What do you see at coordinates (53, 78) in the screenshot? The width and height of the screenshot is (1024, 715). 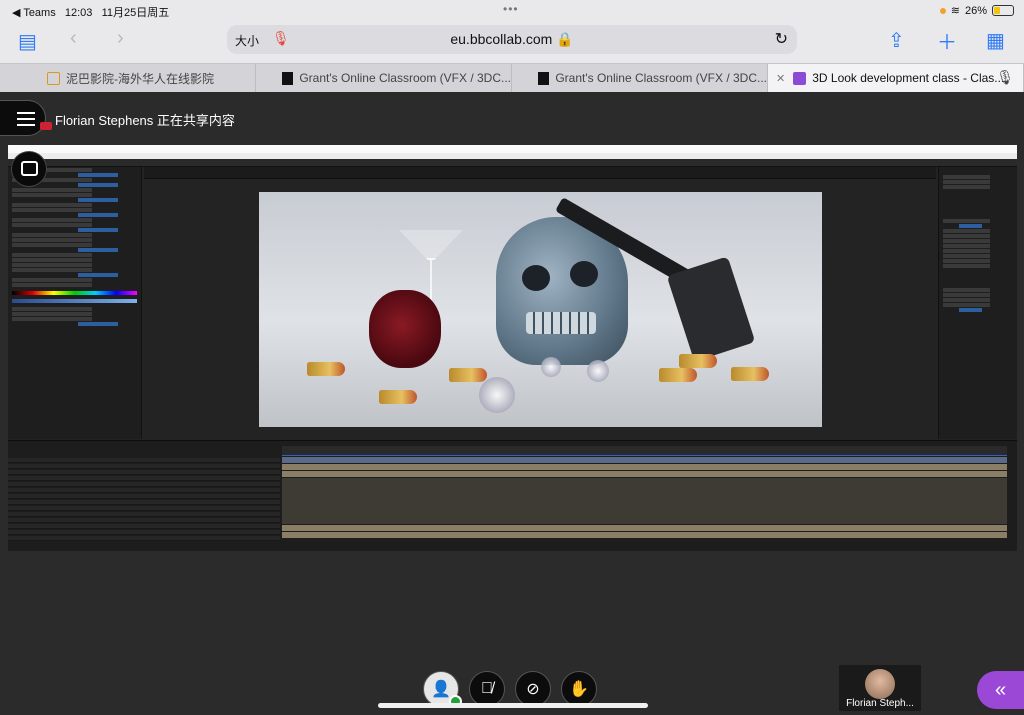 I see `video-site-favicon-icon` at bounding box center [53, 78].